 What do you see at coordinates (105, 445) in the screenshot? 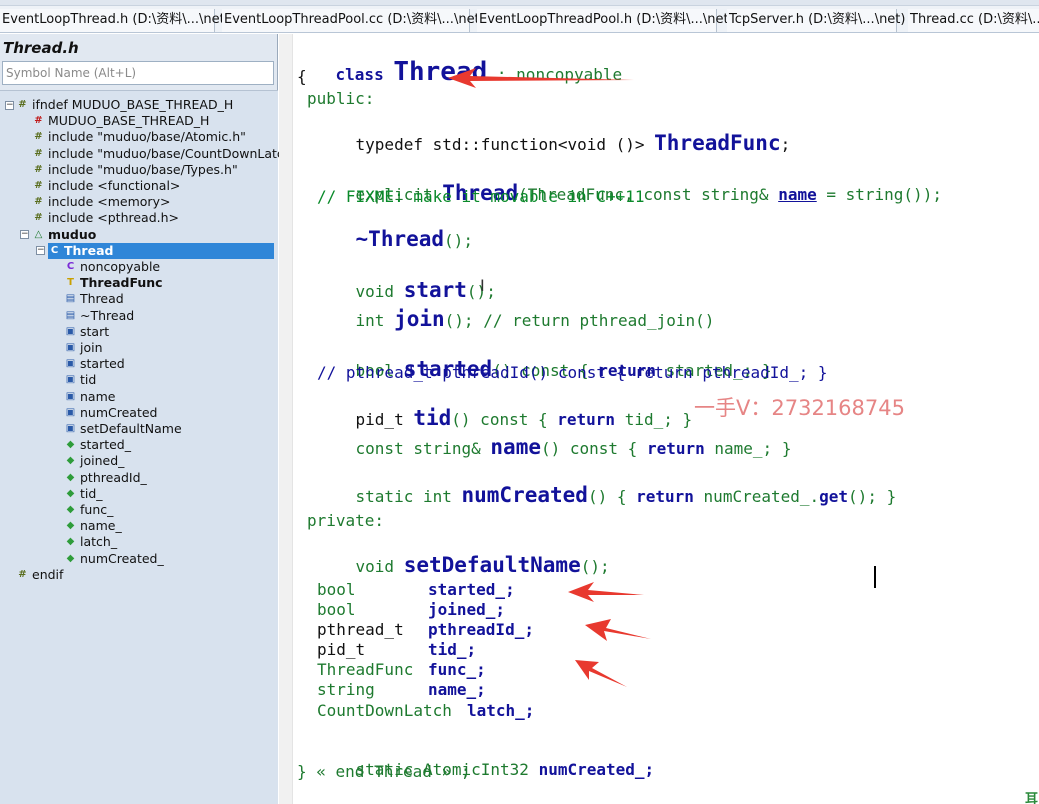
I see `tree-item-label: started_` at bounding box center [105, 445].